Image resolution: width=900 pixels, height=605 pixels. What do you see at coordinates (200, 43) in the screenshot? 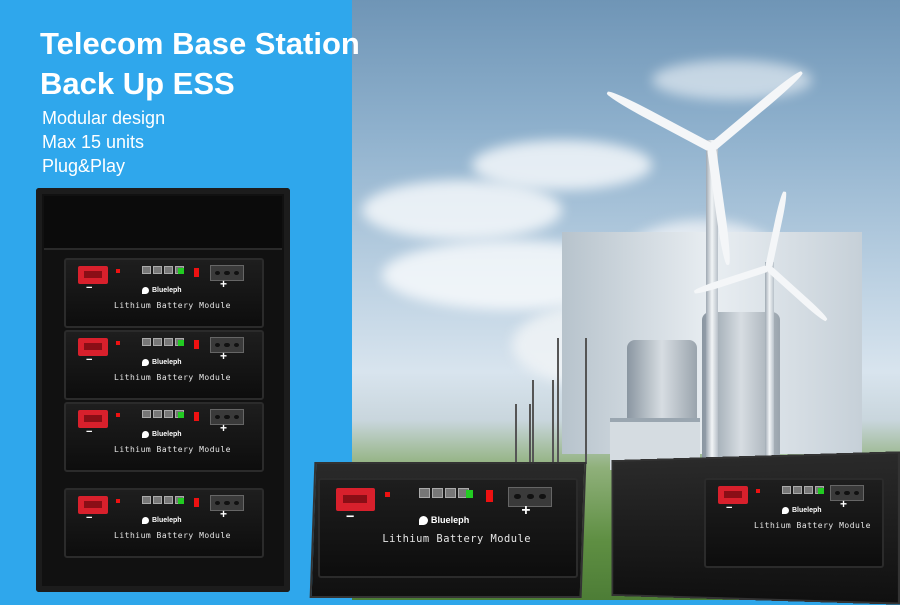
I see `headline-line1: Telecom Base Station` at bounding box center [200, 43].